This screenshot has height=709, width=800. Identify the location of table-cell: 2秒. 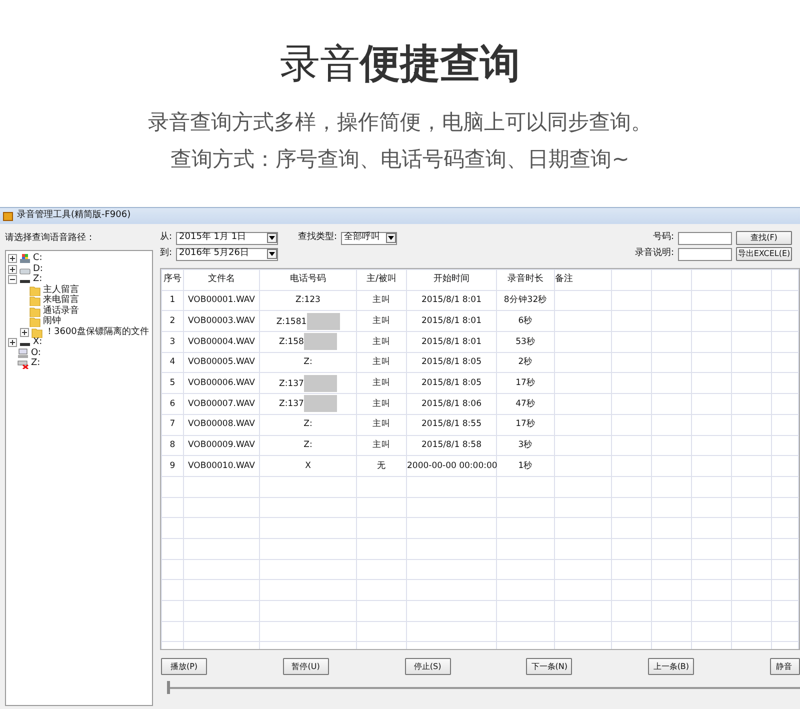
(525, 362).